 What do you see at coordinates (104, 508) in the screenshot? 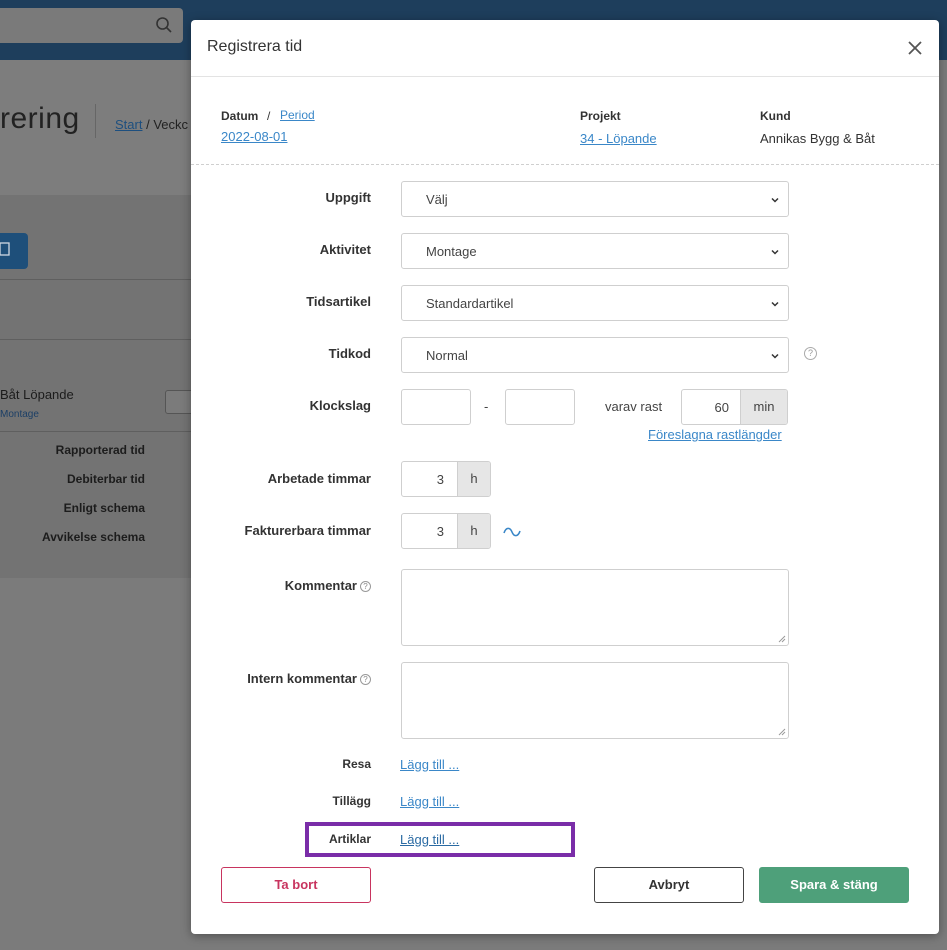
I see `summary-row-label: Enligt schema` at bounding box center [104, 508].